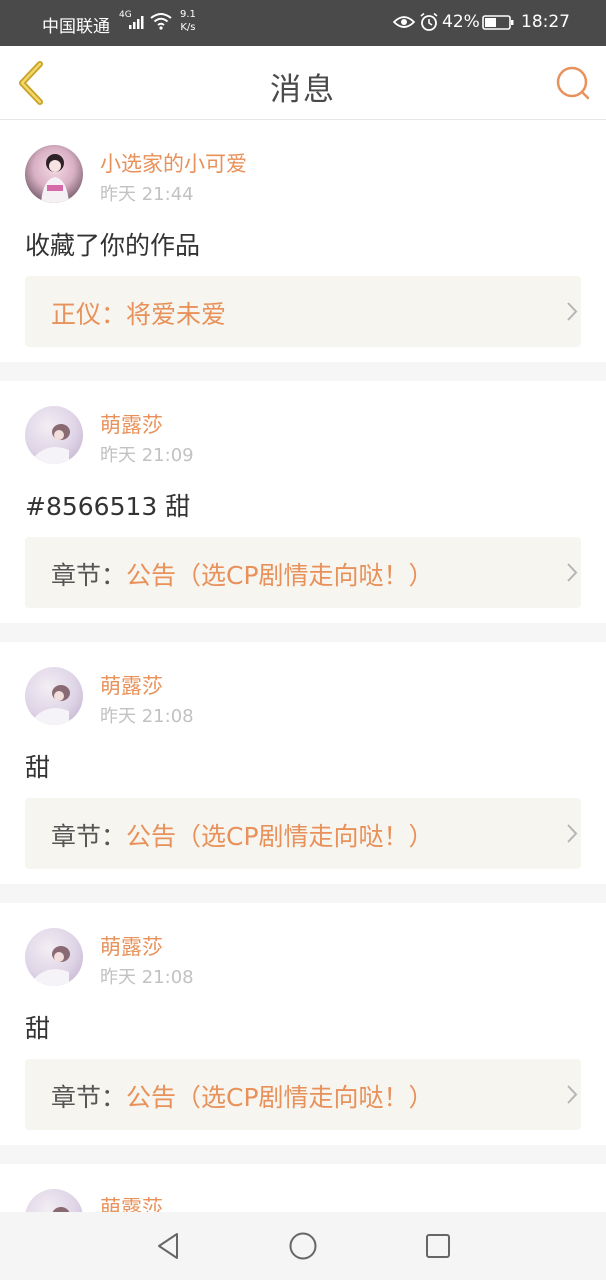 This screenshot has height=1280, width=606. What do you see at coordinates (188, 14) in the screenshot?
I see `net-speed-value: 9.1` at bounding box center [188, 14].